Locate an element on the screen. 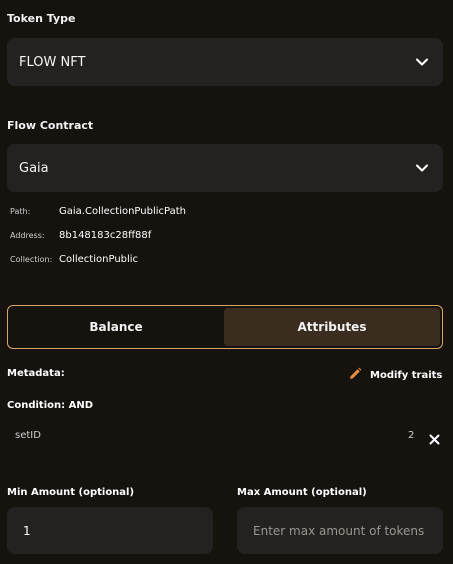 The height and width of the screenshot is (564, 453). collection-key: Collection: is located at coordinates (31, 259).